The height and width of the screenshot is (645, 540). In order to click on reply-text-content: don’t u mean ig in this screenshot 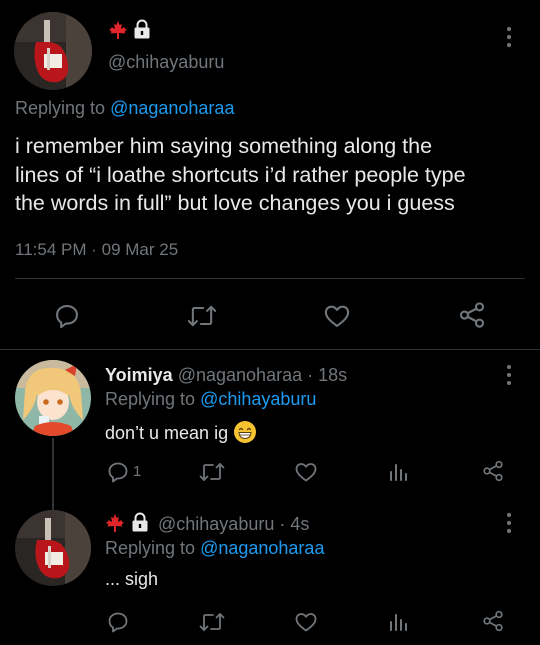, I will do `click(167, 433)`.